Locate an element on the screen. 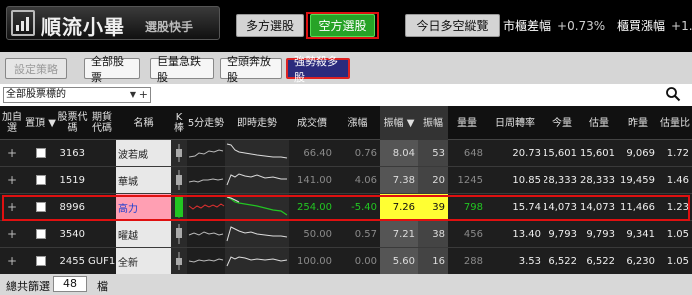 The height and width of the screenshot is (295, 692). stock-code: 1519 is located at coordinates (72, 180).